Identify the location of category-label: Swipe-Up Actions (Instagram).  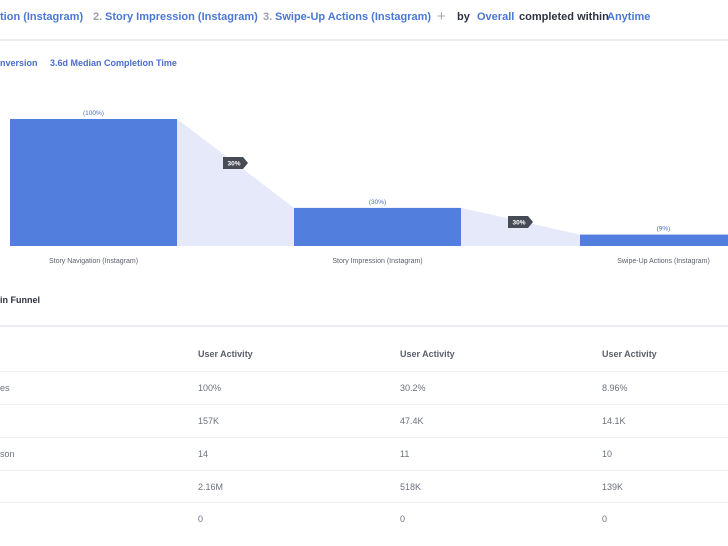
(663, 261).